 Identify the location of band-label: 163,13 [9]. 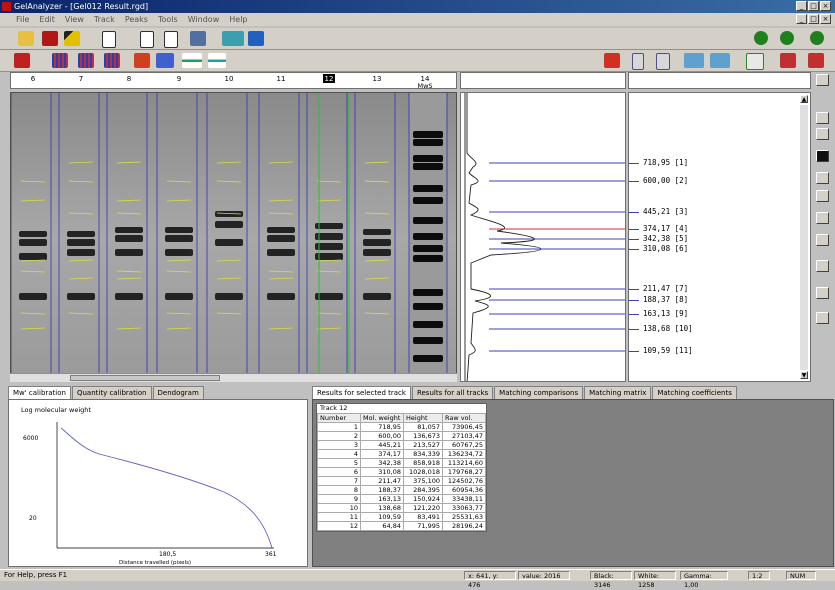
(665, 313).